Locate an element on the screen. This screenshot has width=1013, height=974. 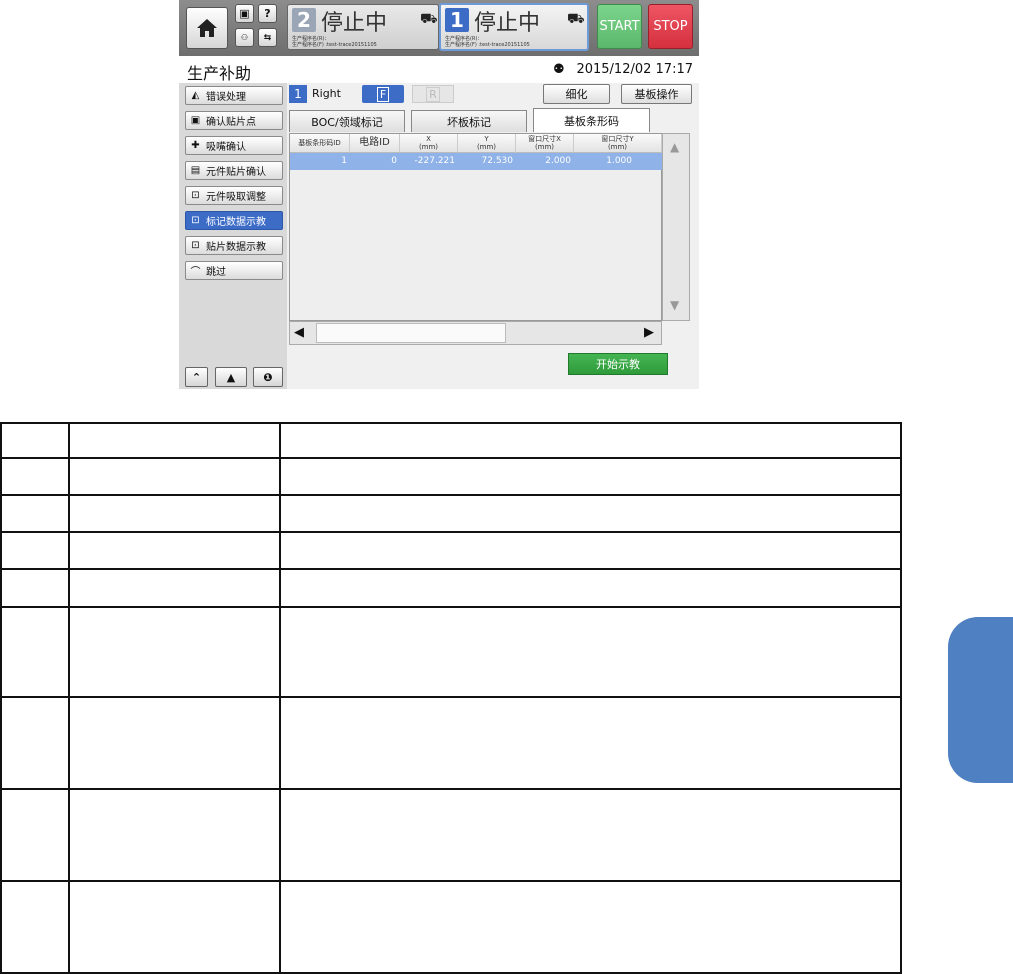
sidebar-item-label: 元件吸取调整 is located at coordinates (236, 197).